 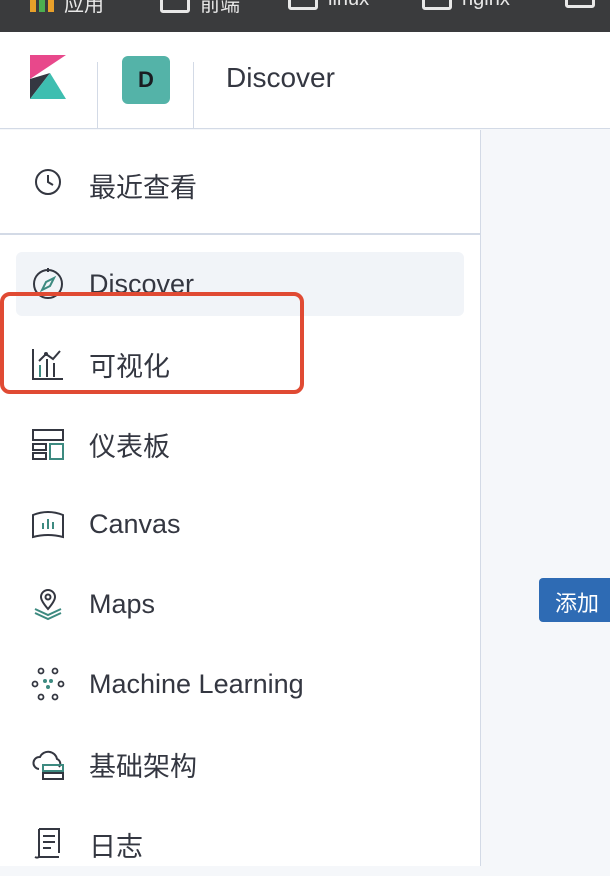 I want to click on app-header: D Discover, so click(x=305, y=80).